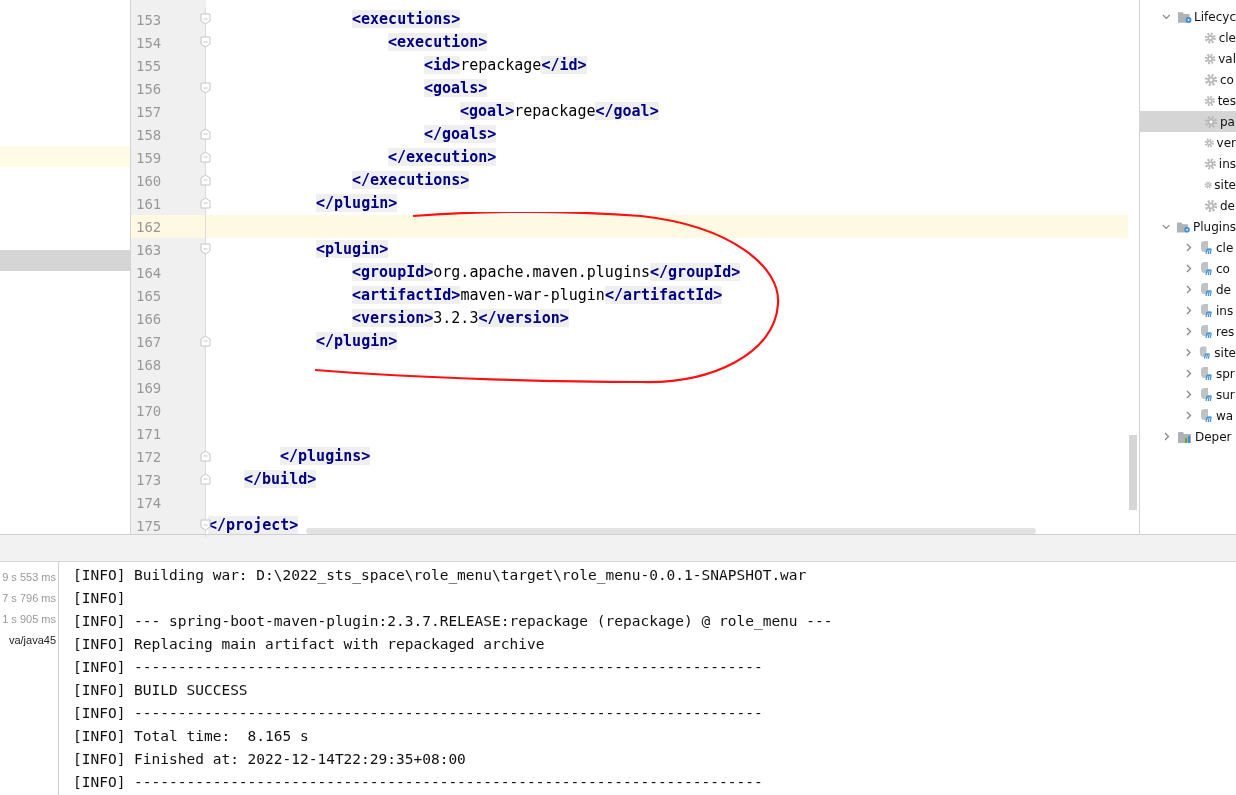 This screenshot has height=795, width=1236. Describe the element at coordinates (191, 736) in the screenshot. I see `console-line: [INFO] Total time: 8.165 s` at that location.